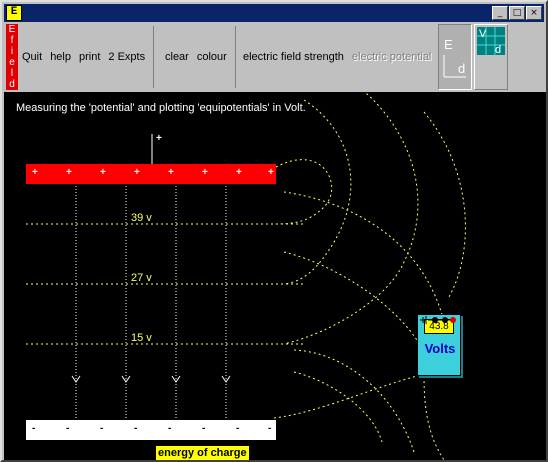 The height and width of the screenshot is (462, 548). What do you see at coordinates (517, 13) in the screenshot?
I see `maximize-button: □` at bounding box center [517, 13].